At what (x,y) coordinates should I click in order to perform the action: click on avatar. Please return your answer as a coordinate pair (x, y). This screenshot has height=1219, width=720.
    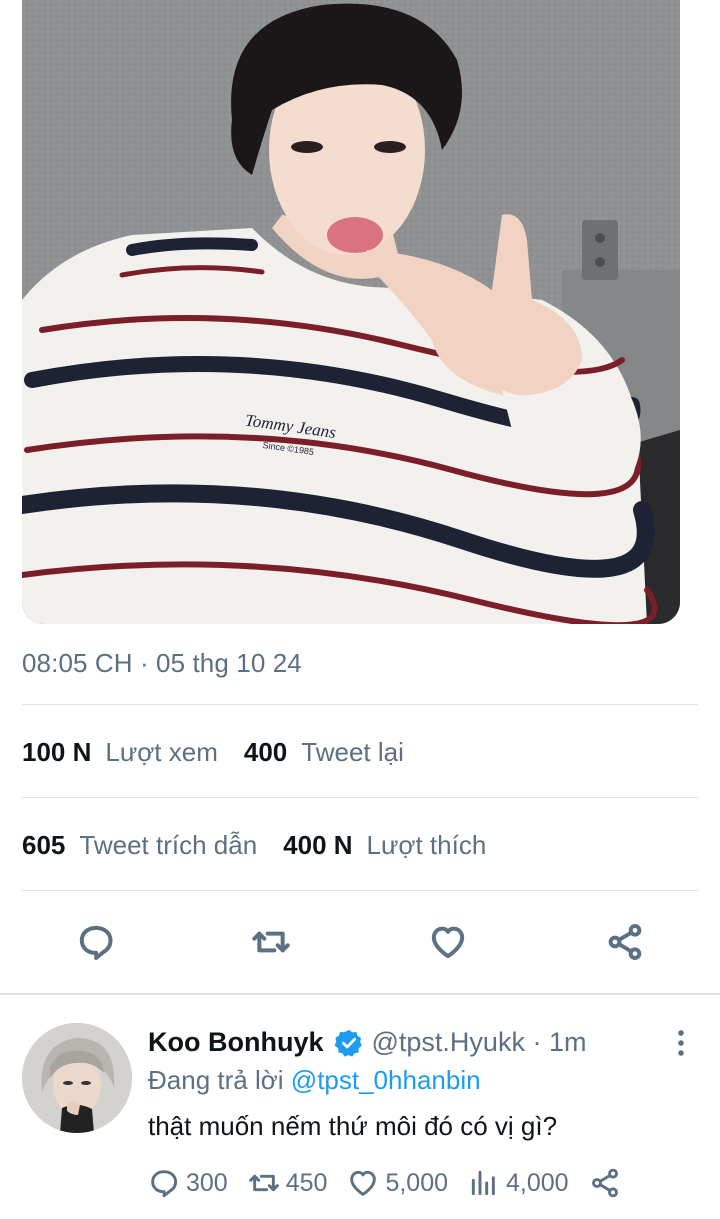
    Looking at the image, I should click on (77, 1078).